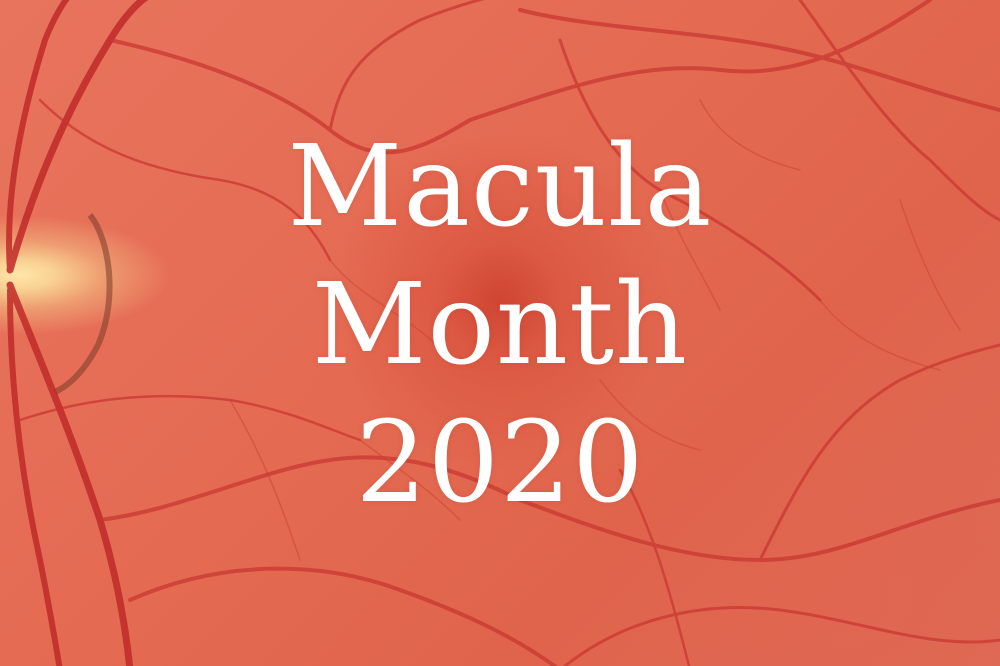  What do you see at coordinates (500, 463) in the screenshot?
I see `title-line-3: 2020` at bounding box center [500, 463].